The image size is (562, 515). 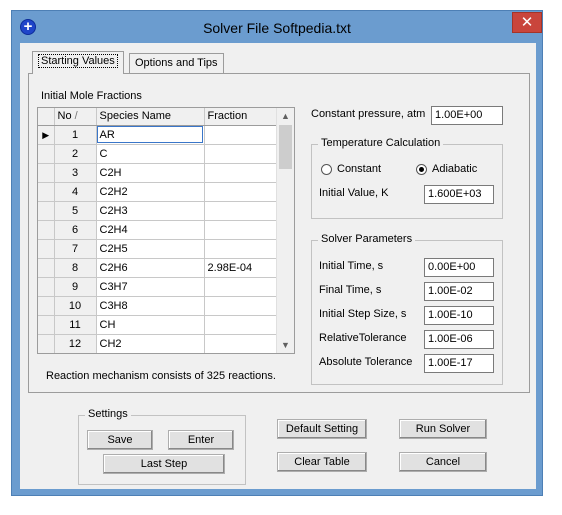 What do you see at coordinates (277, 27) in the screenshot?
I see `title-bar: + Solver File Softpedia.txt ✕` at bounding box center [277, 27].